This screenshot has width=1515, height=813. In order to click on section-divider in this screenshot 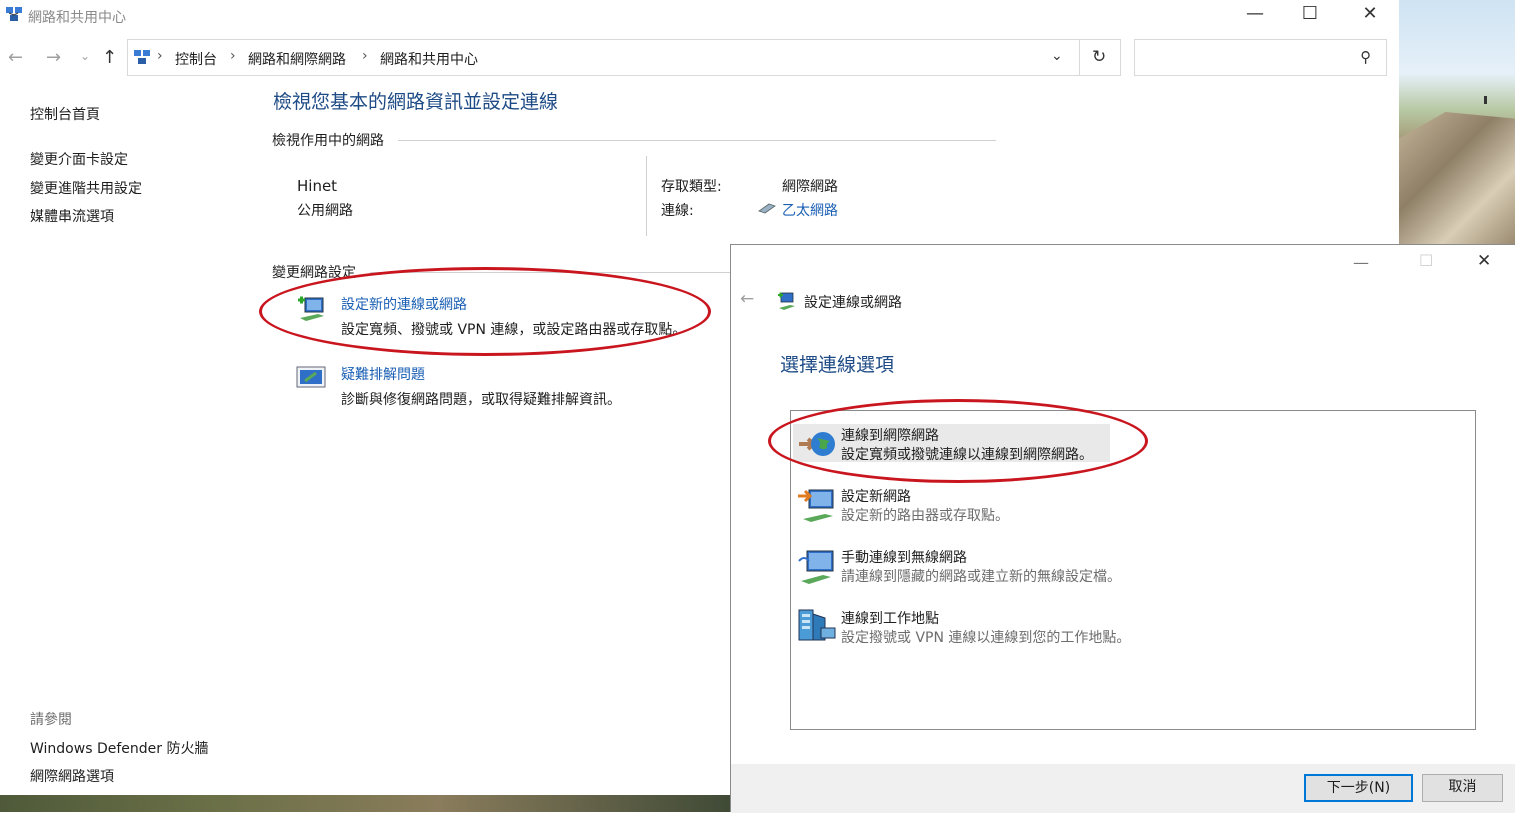, I will do `click(697, 140)`.